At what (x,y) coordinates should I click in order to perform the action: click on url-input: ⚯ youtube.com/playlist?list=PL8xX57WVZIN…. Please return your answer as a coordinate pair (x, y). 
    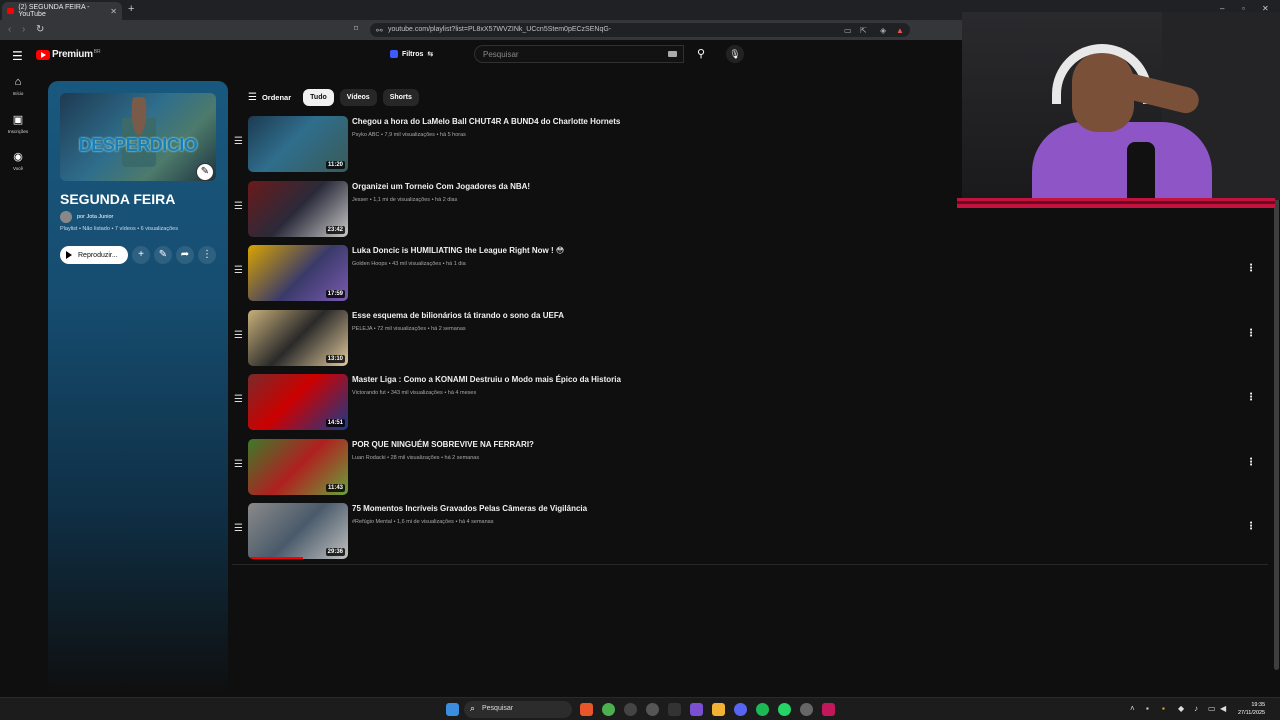
    Looking at the image, I should click on (640, 30).